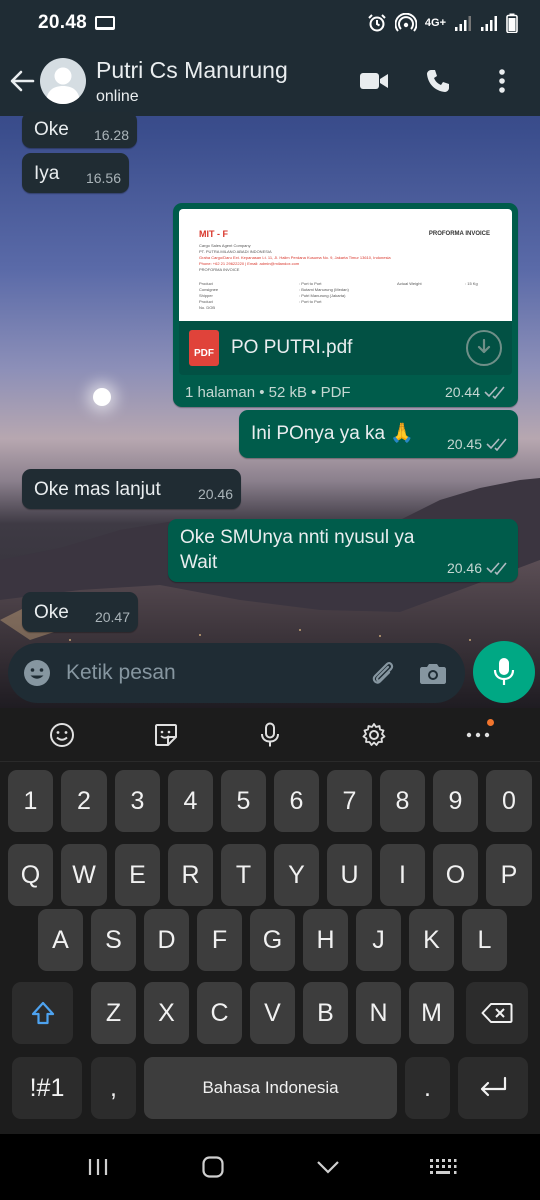 The height and width of the screenshot is (1200, 540). What do you see at coordinates (378, 1013) in the screenshot?
I see `key-n: N` at bounding box center [378, 1013].